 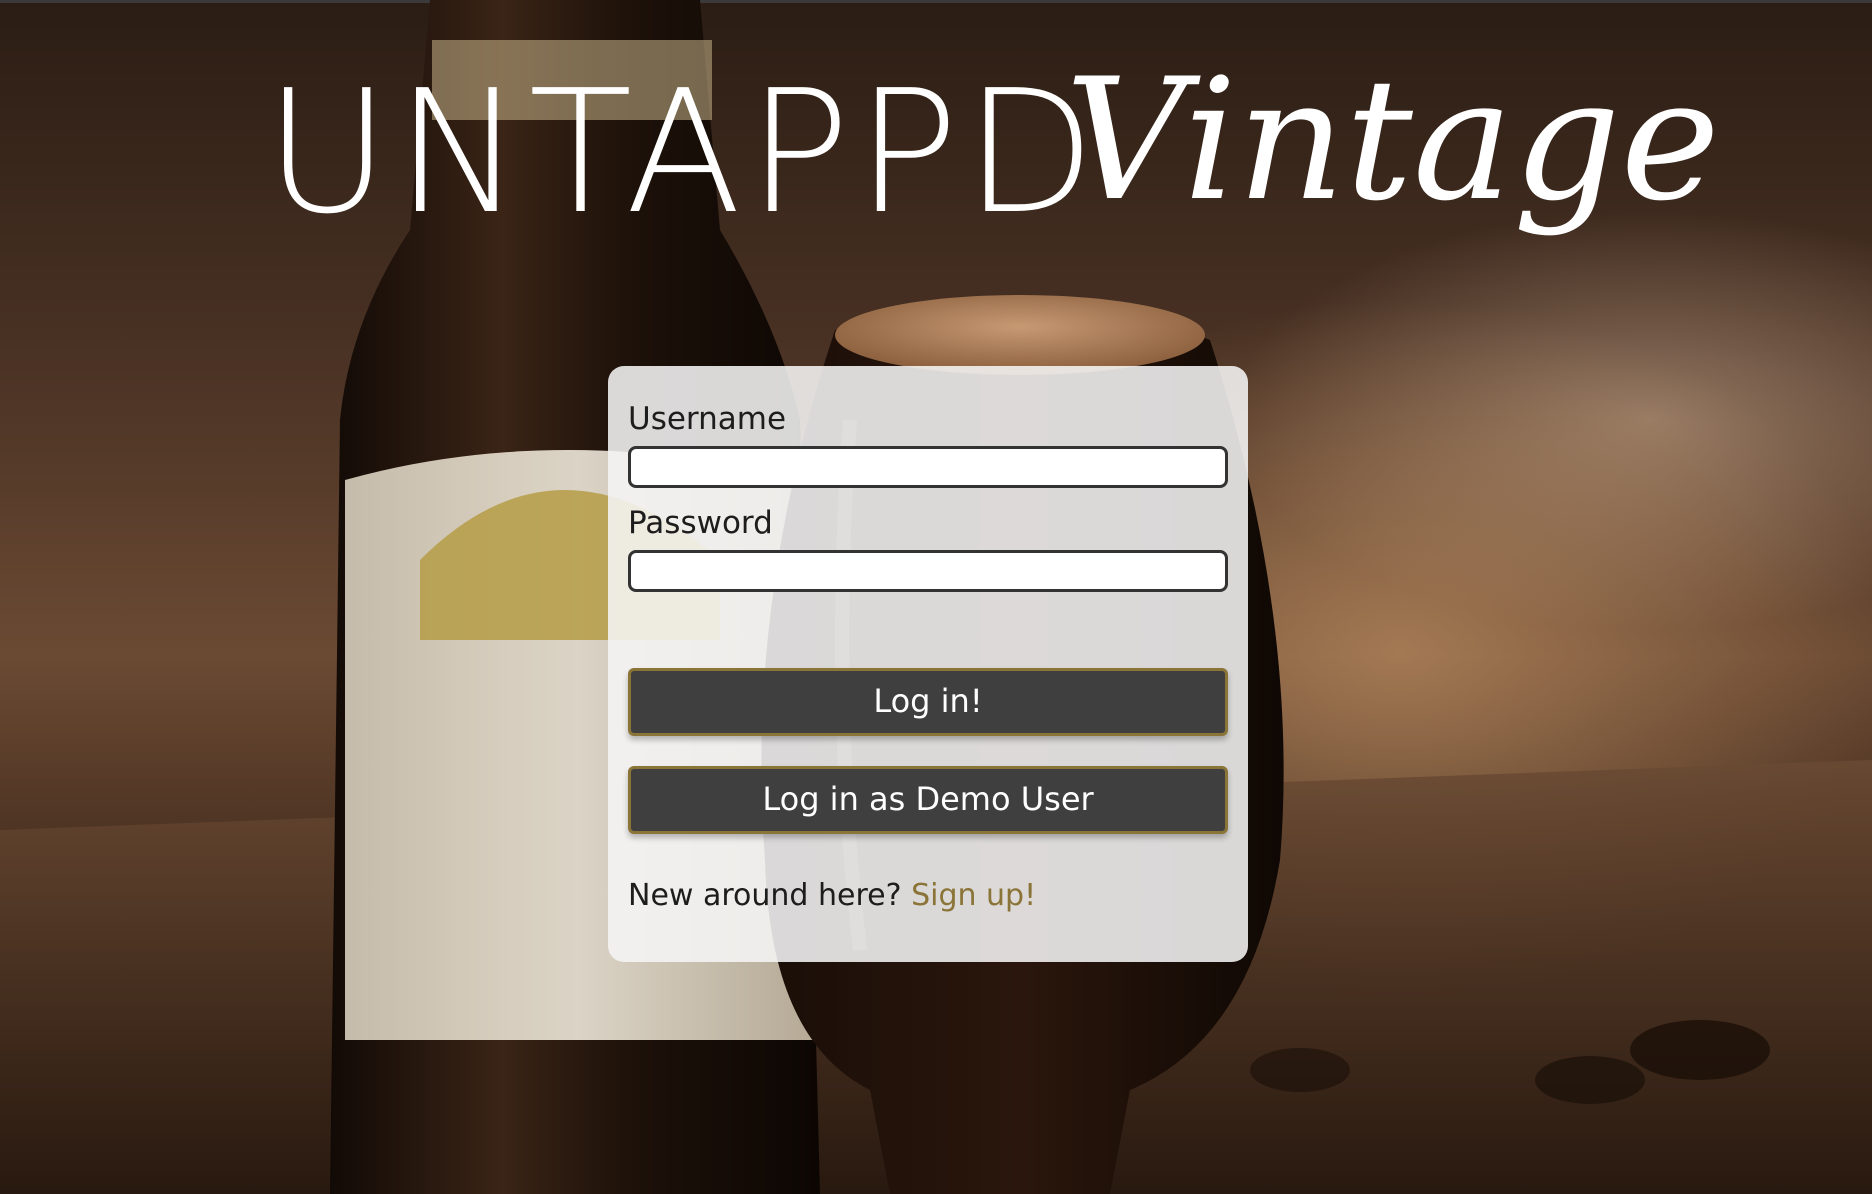 What do you see at coordinates (973, 895) in the screenshot?
I see `signup-link: Sign up!` at bounding box center [973, 895].